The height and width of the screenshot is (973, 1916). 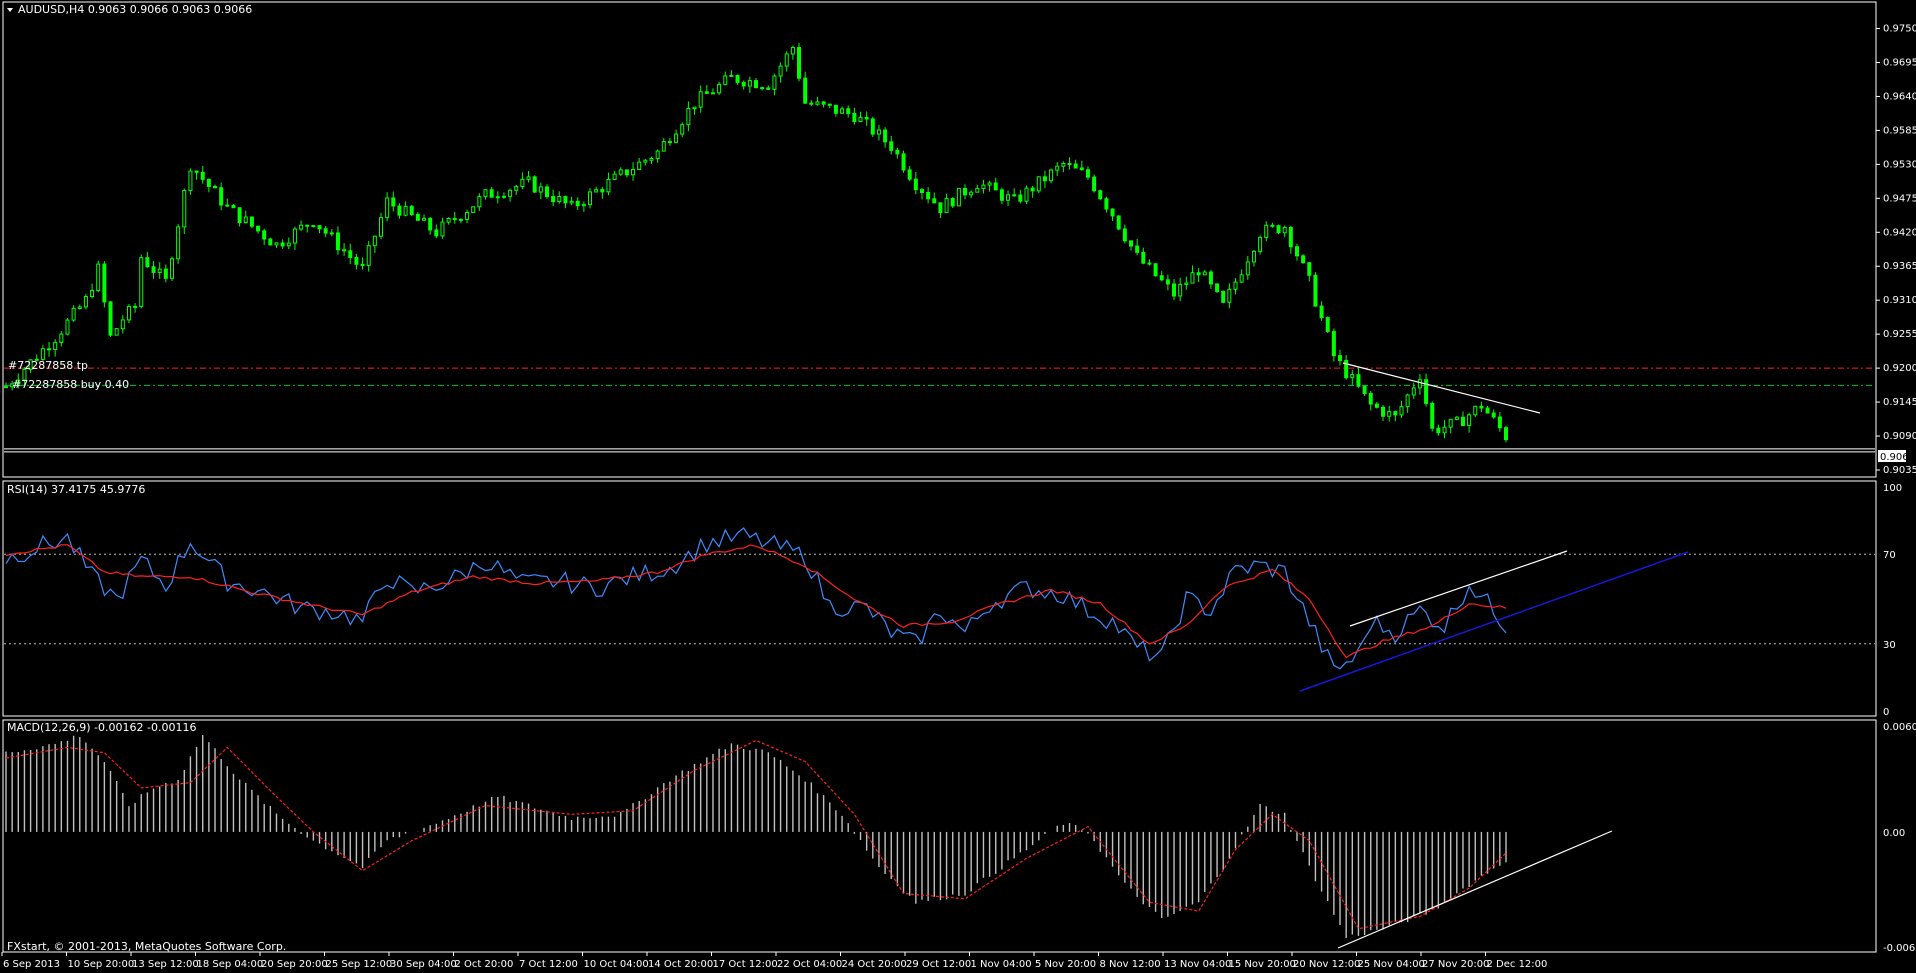 I want to click on symbol-header: AUDUSD,H4 0.9063 0.9066 0.9063 0.9066, so click(x=135, y=9).